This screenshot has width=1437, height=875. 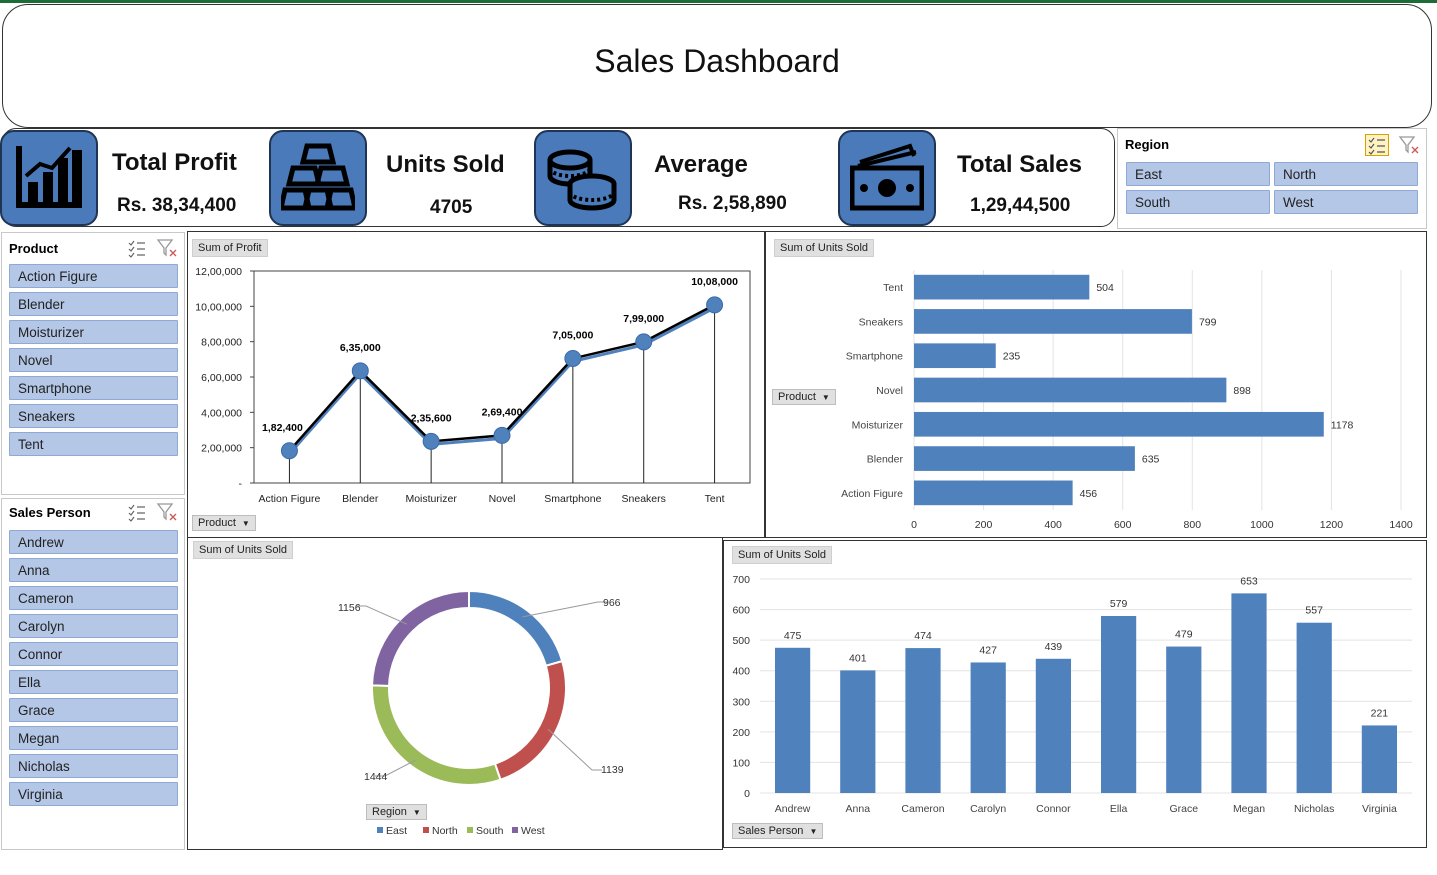 I want to click on bar-data-label: 635, so click(x=1151, y=460).